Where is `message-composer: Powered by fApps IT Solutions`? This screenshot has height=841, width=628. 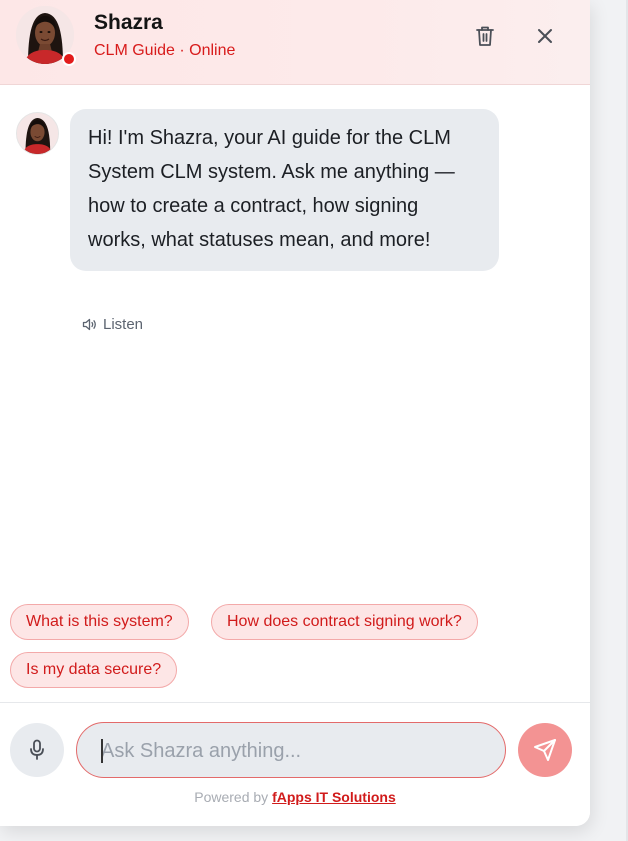 message-composer: Powered by fApps IT Solutions is located at coordinates (295, 764).